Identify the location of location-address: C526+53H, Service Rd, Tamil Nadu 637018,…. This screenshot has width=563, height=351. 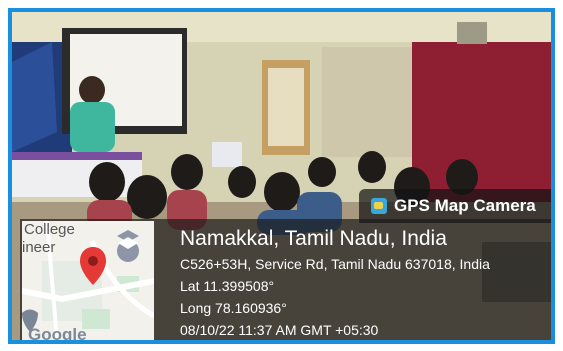
(335, 264).